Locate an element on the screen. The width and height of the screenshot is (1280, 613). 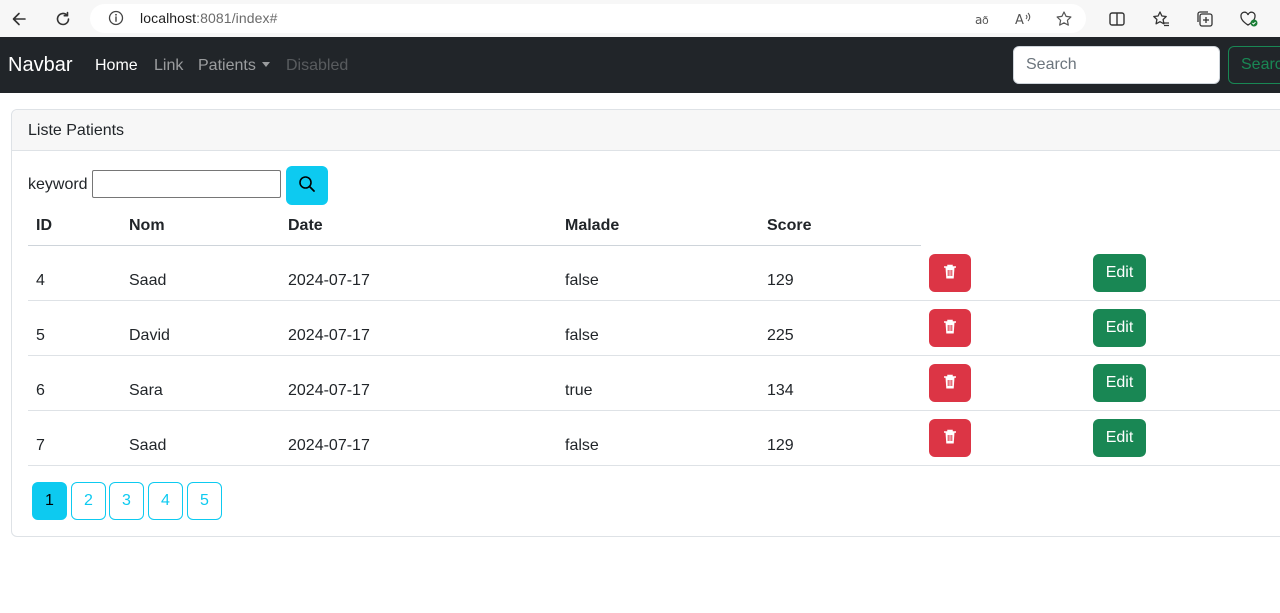
read-aloud-icon: A is located at coordinates (1023, 19).